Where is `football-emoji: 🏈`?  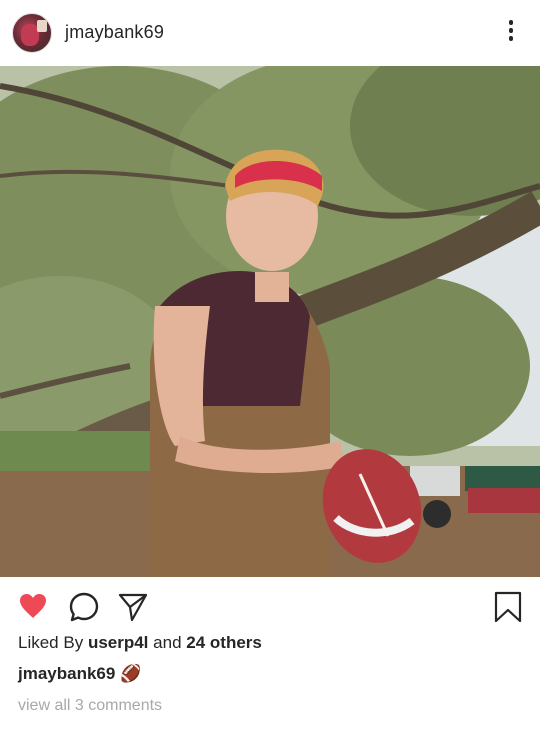
football-emoji: 🏈 is located at coordinates (131, 673).